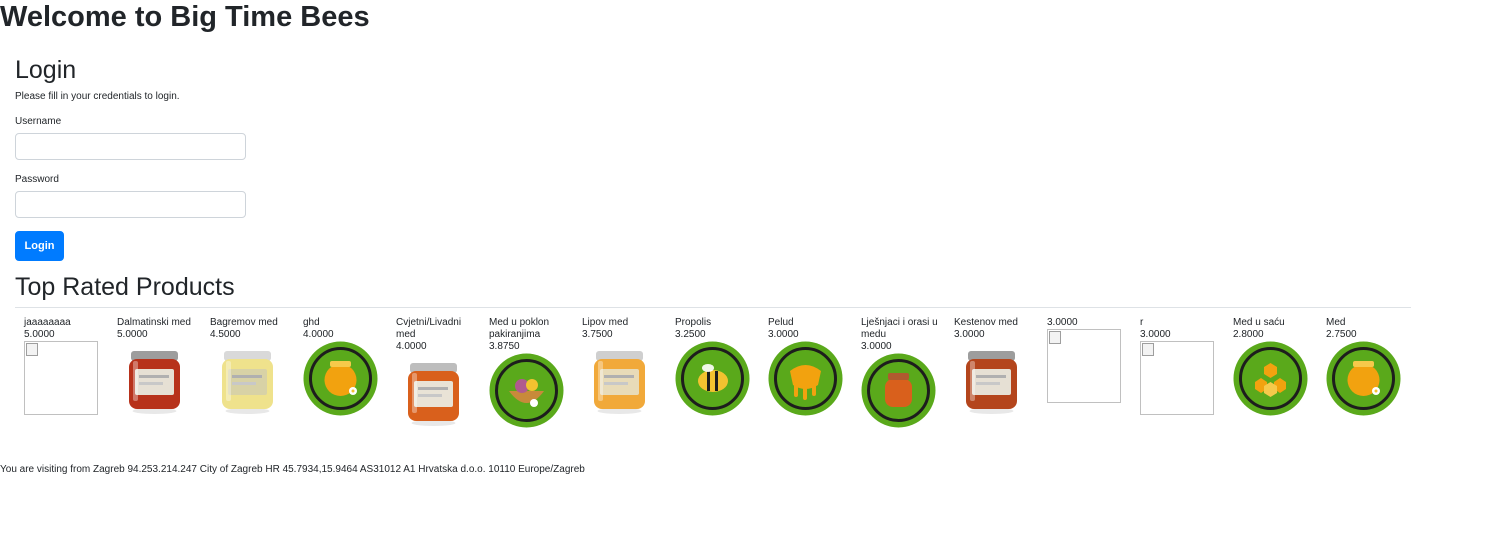 The image size is (1491, 542). I want to click on product-name: Med u saću, so click(1259, 322).